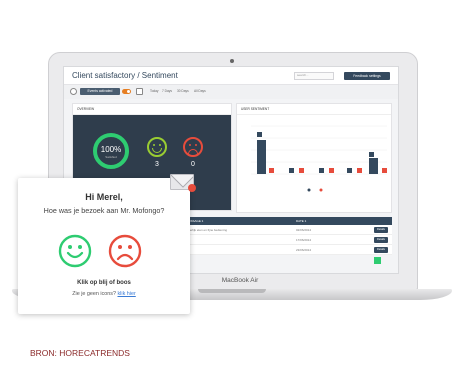 The image size is (458, 377). Describe the element at coordinates (314, 109) in the screenshot. I see `chart-heading: USER SENTIMENT` at that location.